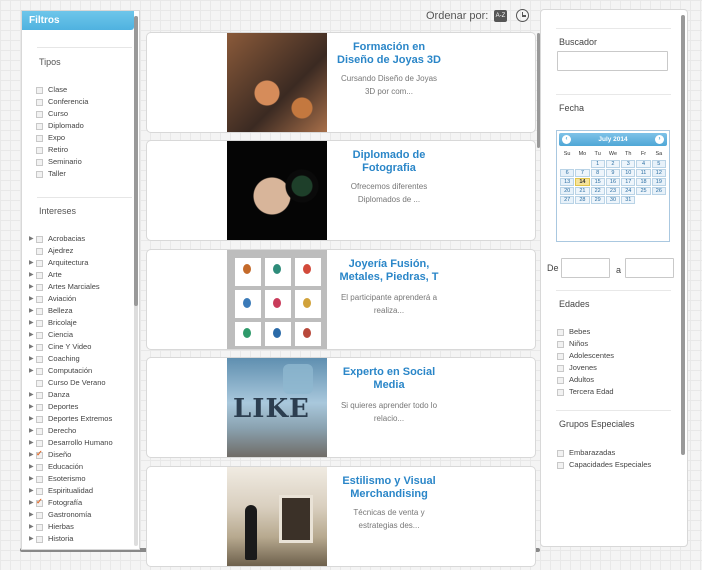 The height and width of the screenshot is (570, 702). What do you see at coordinates (71, 454) in the screenshot?
I see `filter-option: ▶ Diseño` at bounding box center [71, 454].